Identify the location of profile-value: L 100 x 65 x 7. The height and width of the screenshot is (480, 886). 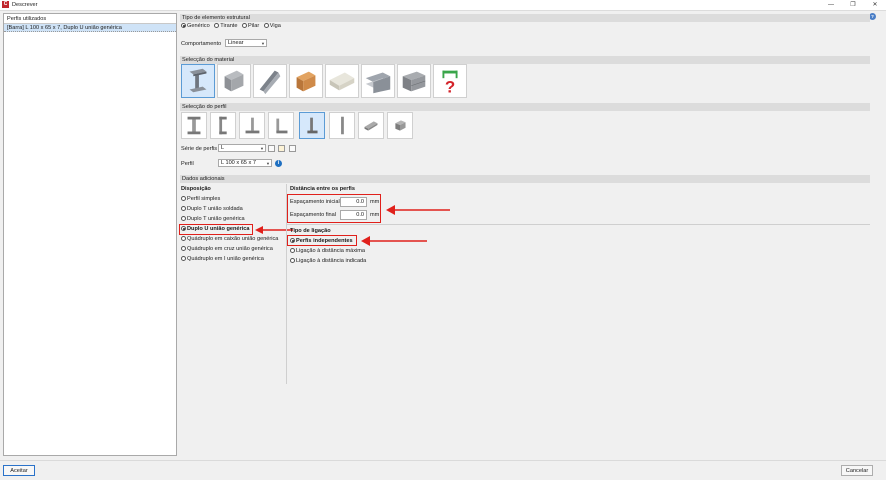
(238, 163).